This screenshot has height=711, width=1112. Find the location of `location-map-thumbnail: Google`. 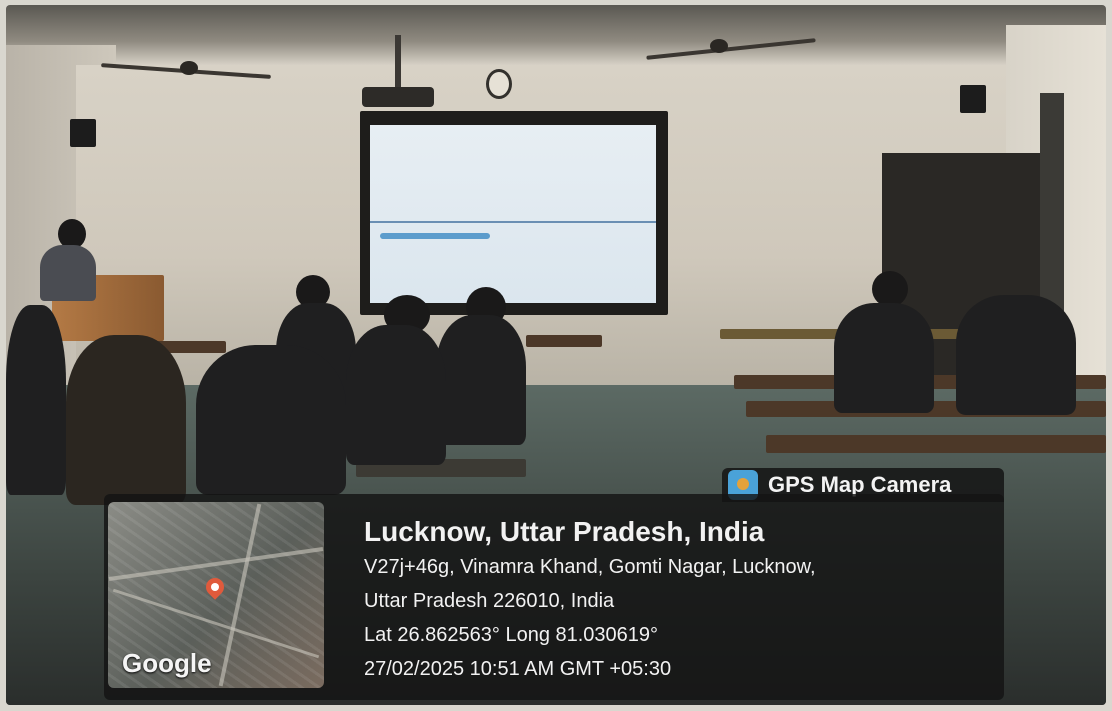

location-map-thumbnail: Google is located at coordinates (216, 595).